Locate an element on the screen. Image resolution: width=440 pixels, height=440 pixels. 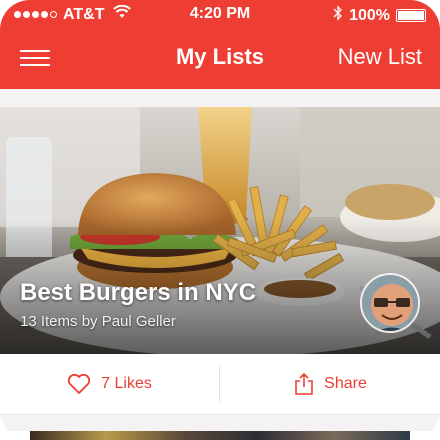
hamburger-menu-icon is located at coordinates (35, 58).